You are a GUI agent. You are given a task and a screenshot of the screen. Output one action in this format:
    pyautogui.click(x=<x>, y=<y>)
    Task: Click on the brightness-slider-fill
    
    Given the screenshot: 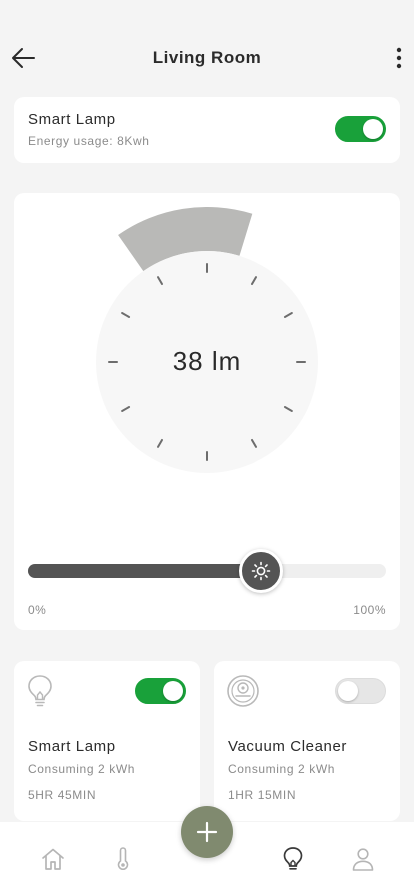 What is the action you would take?
    pyautogui.click(x=144, y=571)
    